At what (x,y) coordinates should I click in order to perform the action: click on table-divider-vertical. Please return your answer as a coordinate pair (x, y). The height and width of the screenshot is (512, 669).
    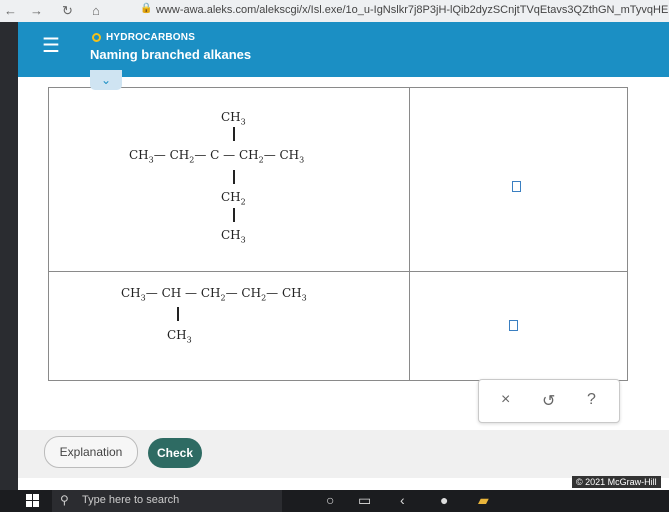
    Looking at the image, I should click on (409, 234).